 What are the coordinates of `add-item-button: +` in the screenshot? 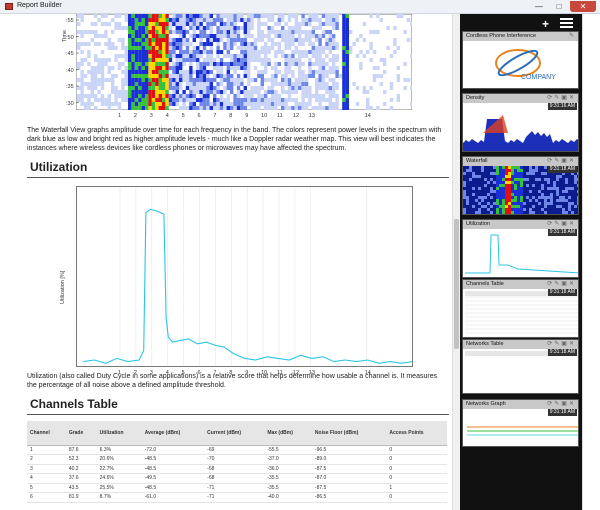 It's located at (545, 24).